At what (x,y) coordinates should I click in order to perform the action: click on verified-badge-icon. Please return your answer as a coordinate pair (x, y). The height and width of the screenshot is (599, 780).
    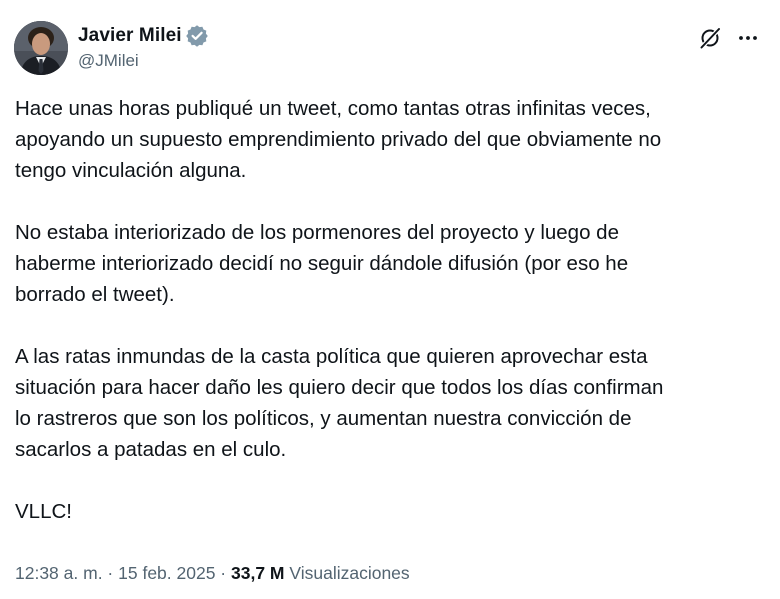
    Looking at the image, I should click on (196, 36).